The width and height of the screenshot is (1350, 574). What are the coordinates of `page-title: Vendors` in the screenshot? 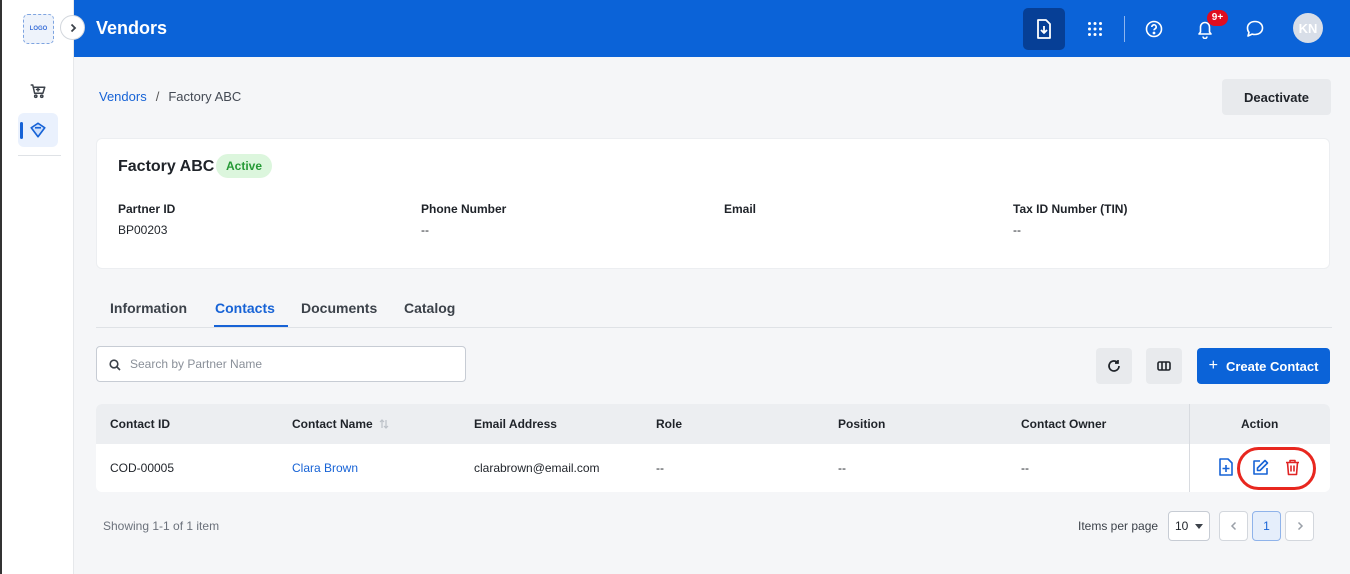 It's located at (132, 28).